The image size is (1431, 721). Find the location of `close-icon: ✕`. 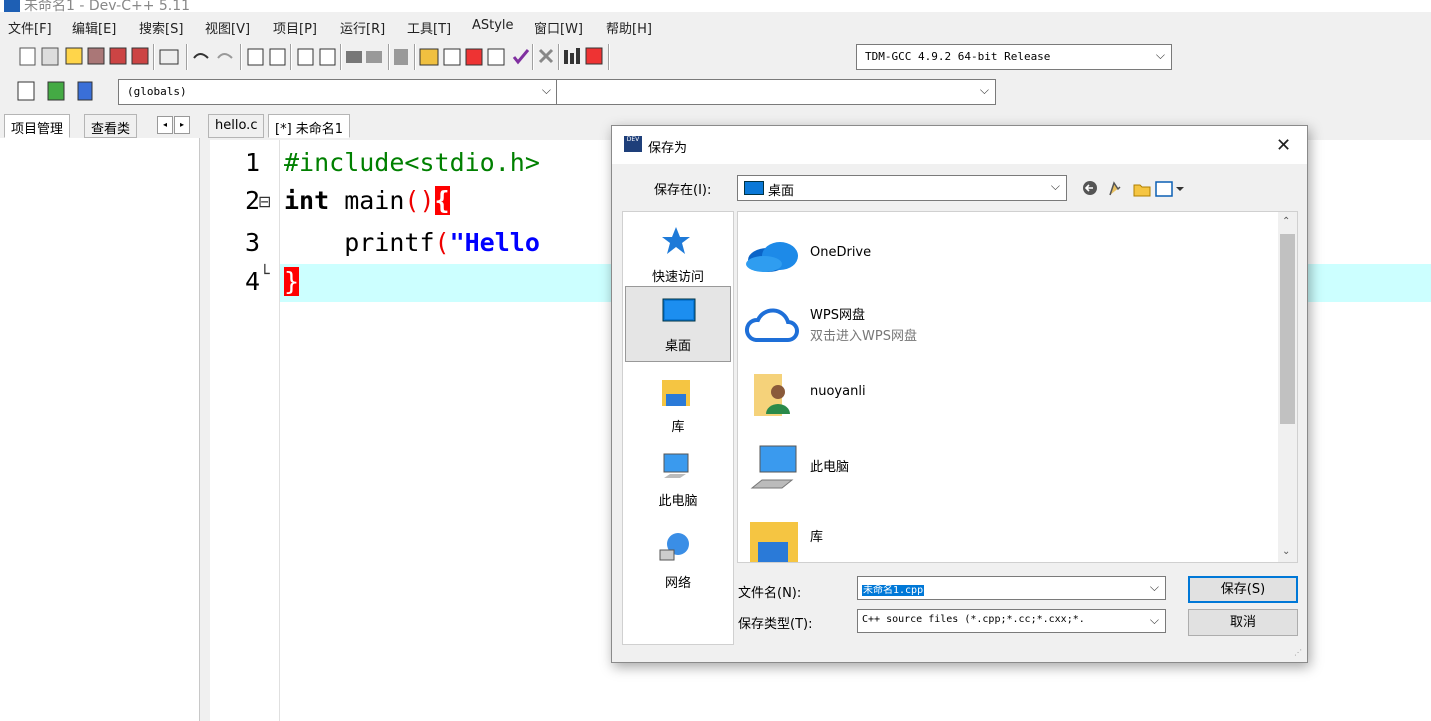

close-icon: ✕ is located at coordinates (1283, 145).